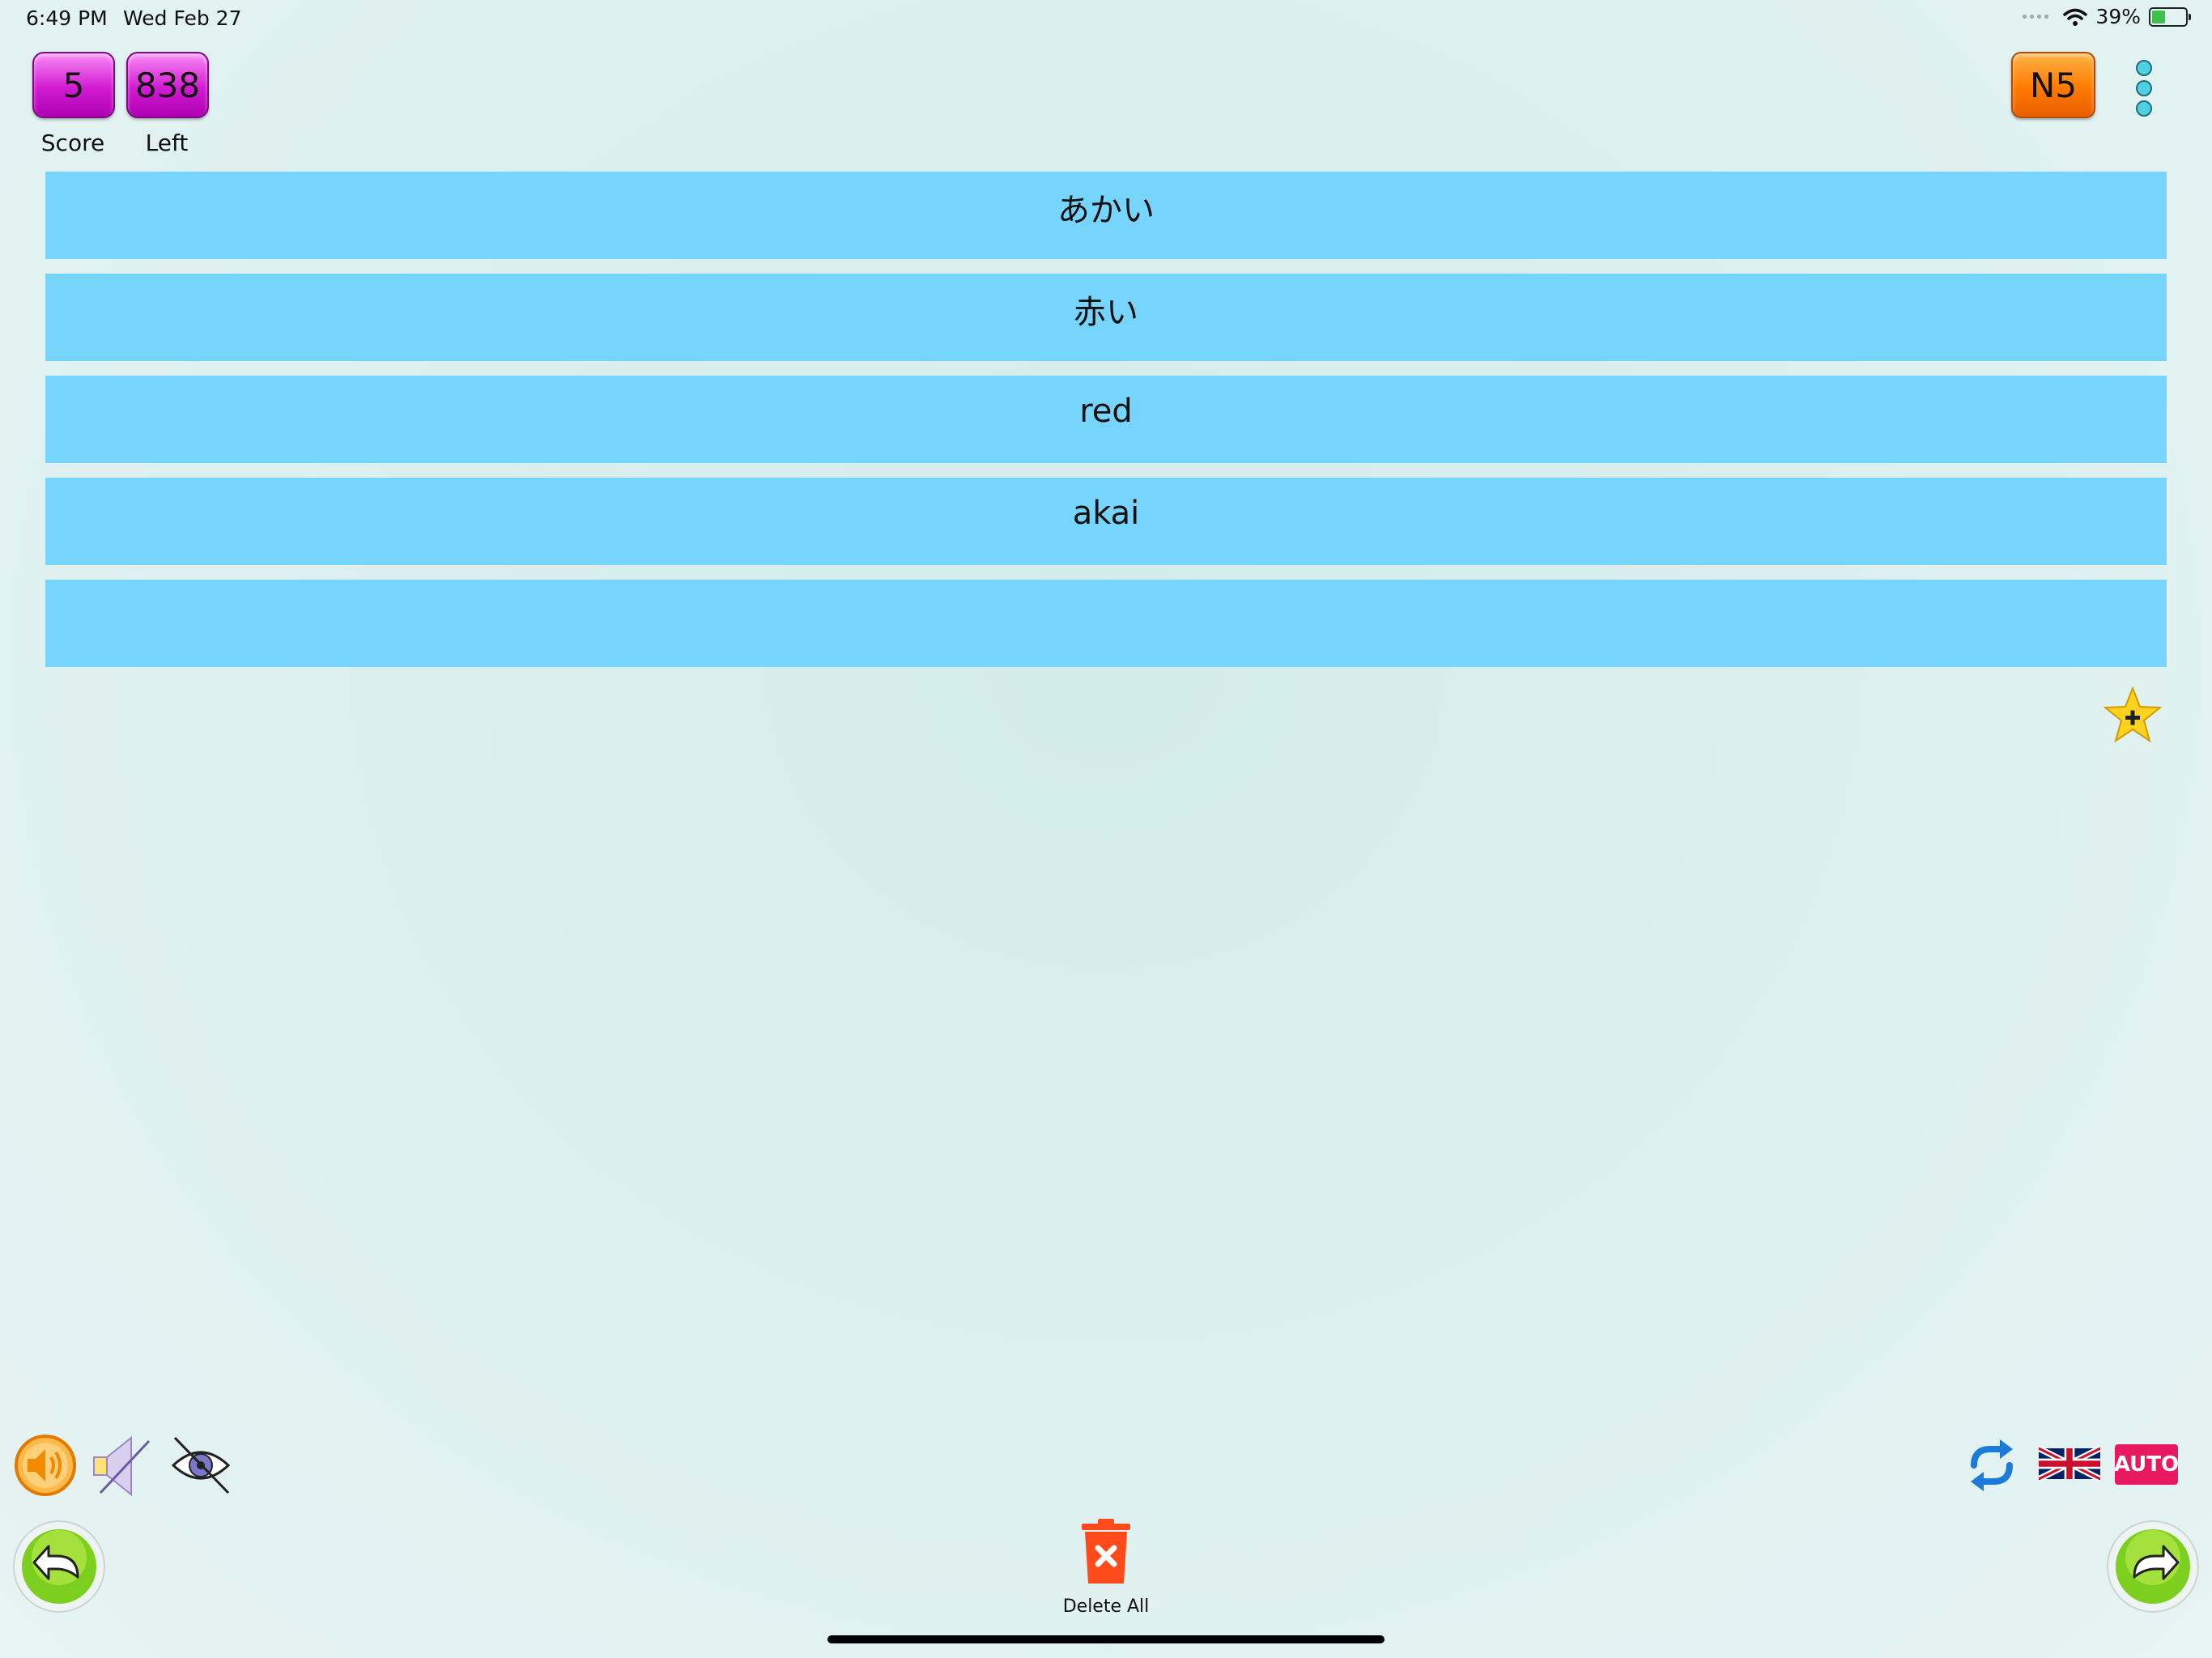 This screenshot has width=2212, height=1658. Describe the element at coordinates (201, 1465) in the screenshot. I see `hide-eye-icon` at that location.